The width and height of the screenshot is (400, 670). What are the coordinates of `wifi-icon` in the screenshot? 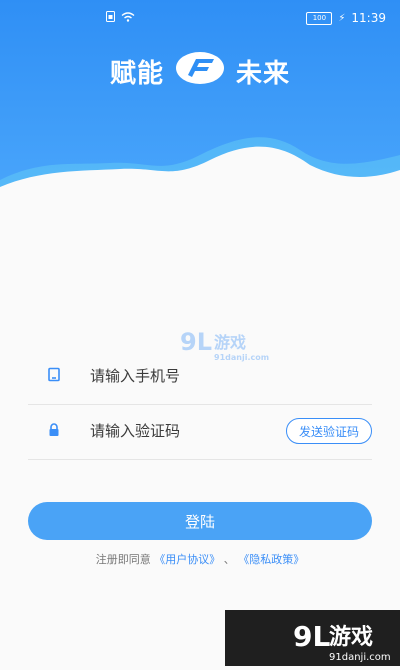 It's located at (128, 18).